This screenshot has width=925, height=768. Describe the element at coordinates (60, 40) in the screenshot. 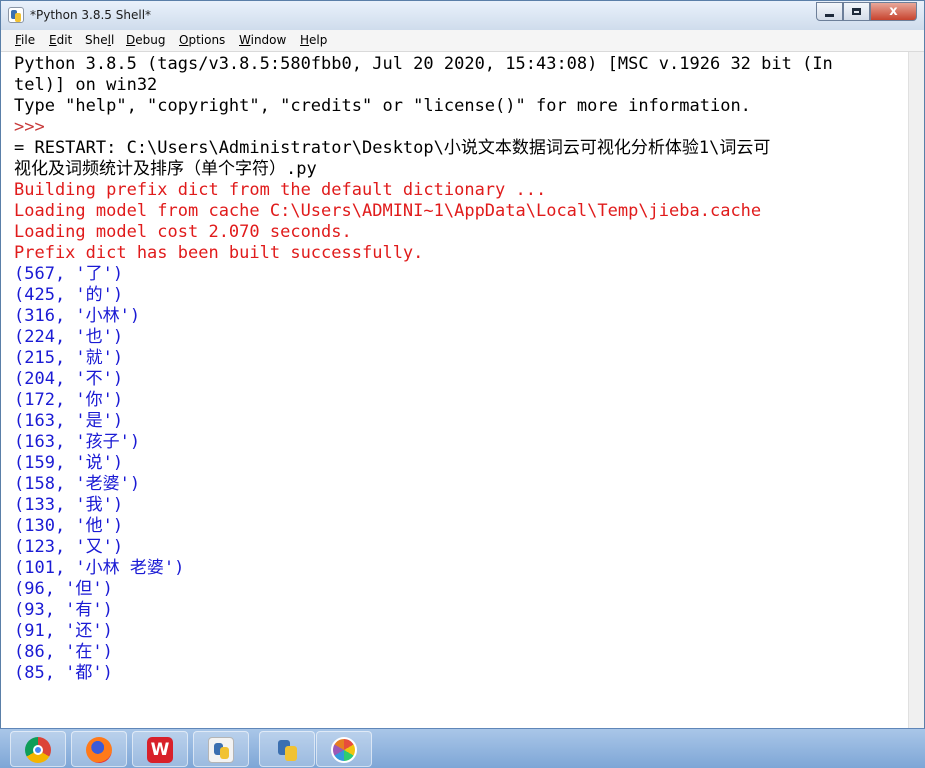

I see `menu-edit: Edit` at that location.